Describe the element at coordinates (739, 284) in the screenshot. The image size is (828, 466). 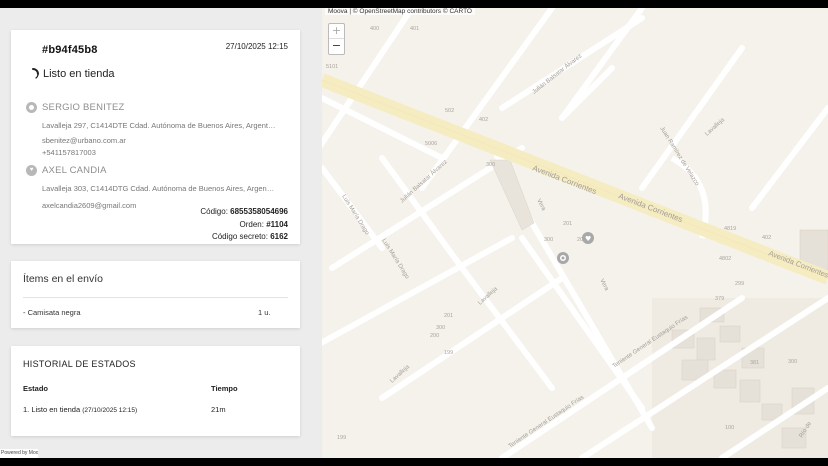
I see `house-number: 299` at that location.